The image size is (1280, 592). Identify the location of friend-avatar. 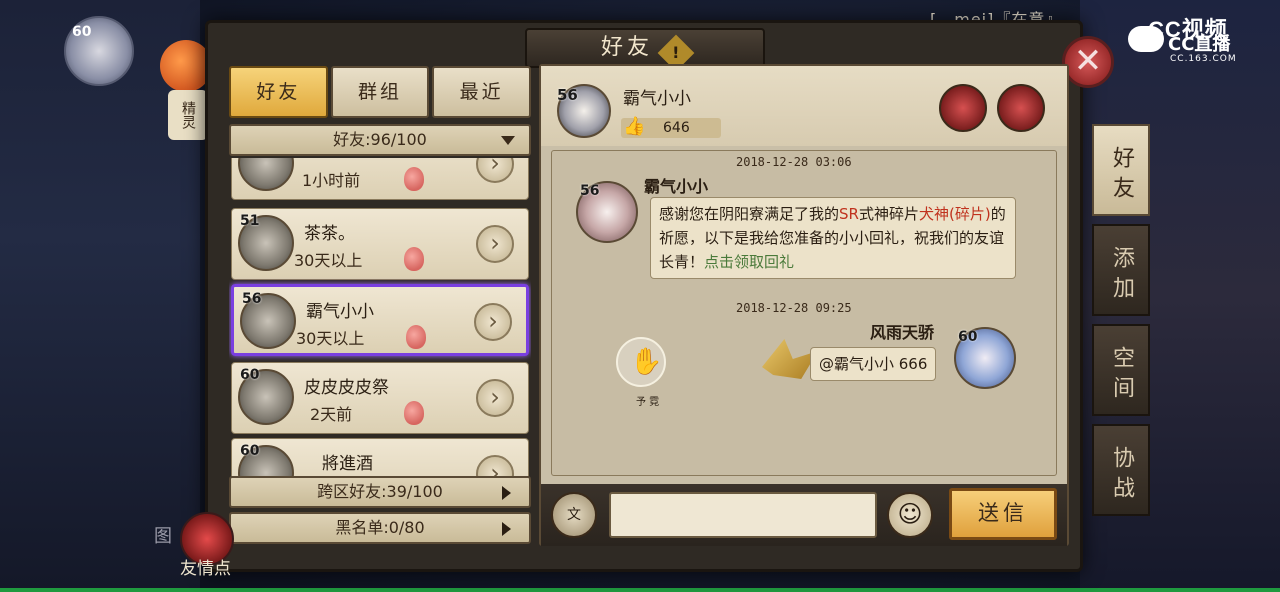
(266, 174).